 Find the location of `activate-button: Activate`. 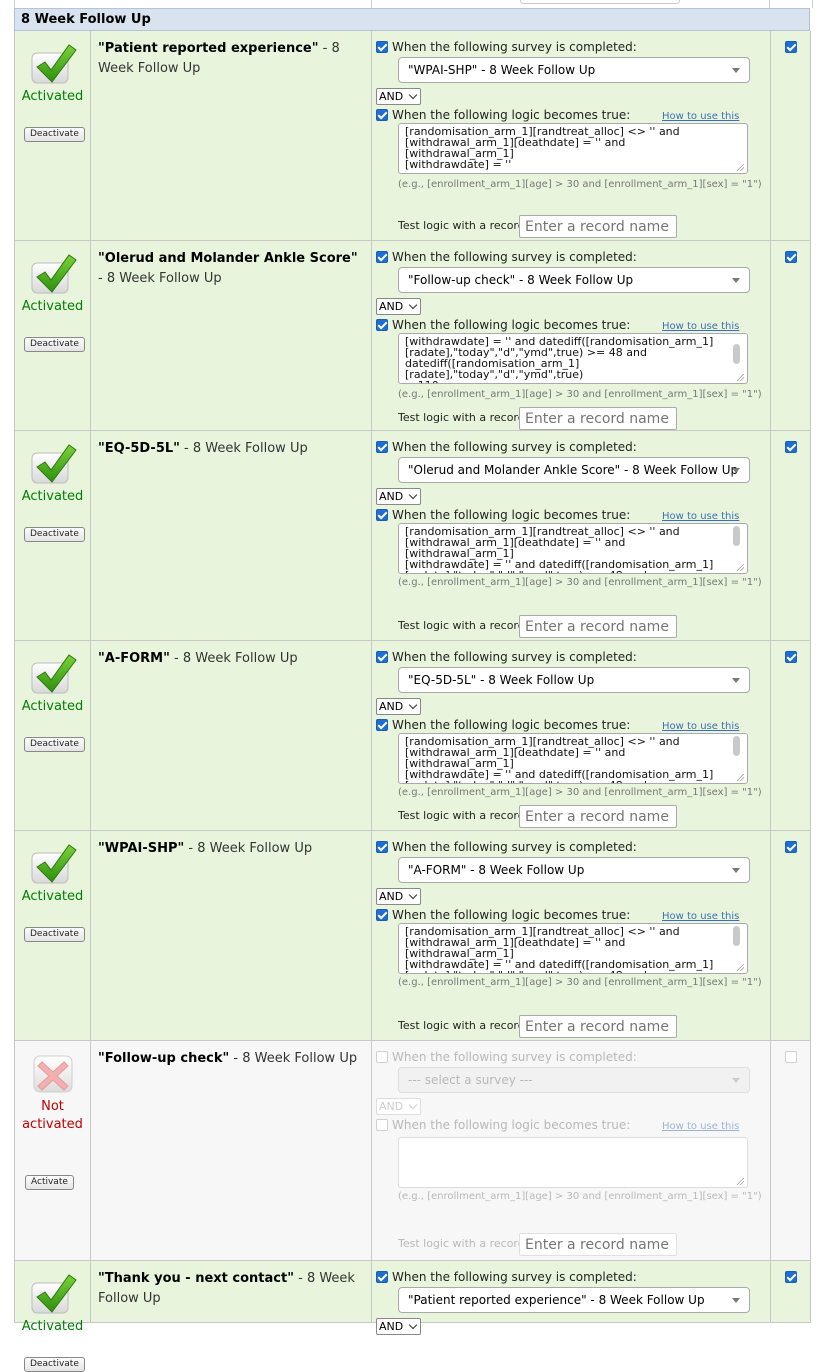

activate-button: Activate is located at coordinates (49, 1182).